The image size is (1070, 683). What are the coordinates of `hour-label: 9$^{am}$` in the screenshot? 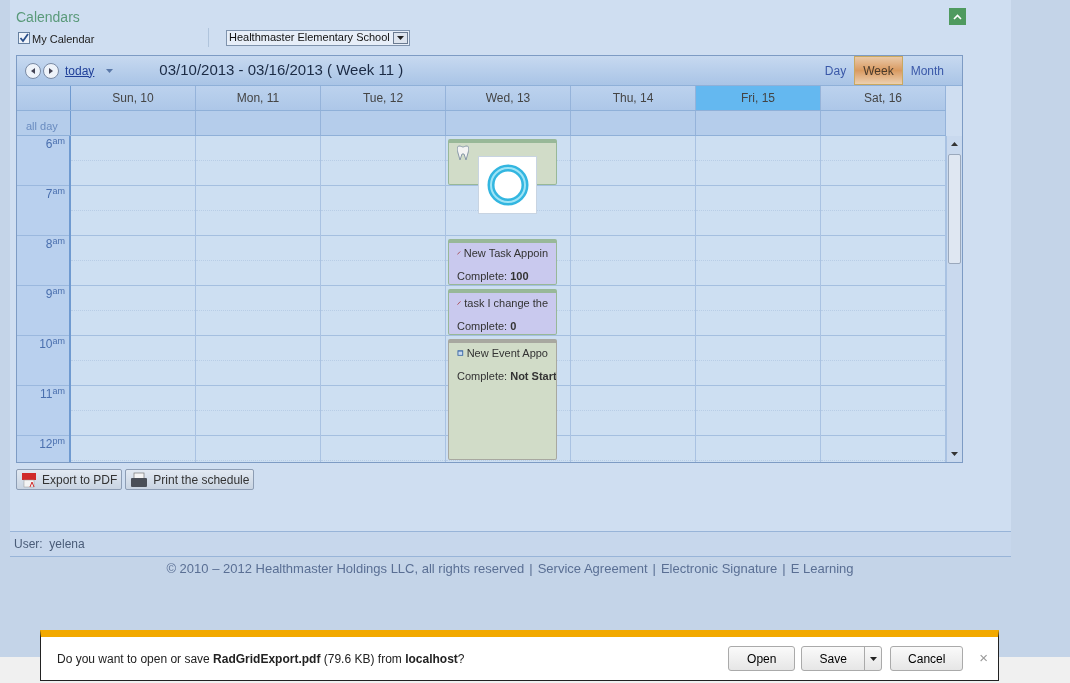 It's located at (55, 295).